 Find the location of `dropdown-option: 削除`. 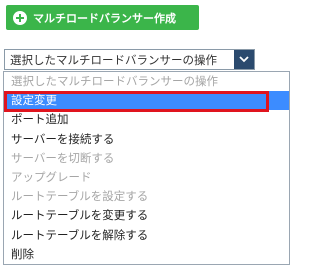

dropdown-option: 削除 is located at coordinates (146, 254).